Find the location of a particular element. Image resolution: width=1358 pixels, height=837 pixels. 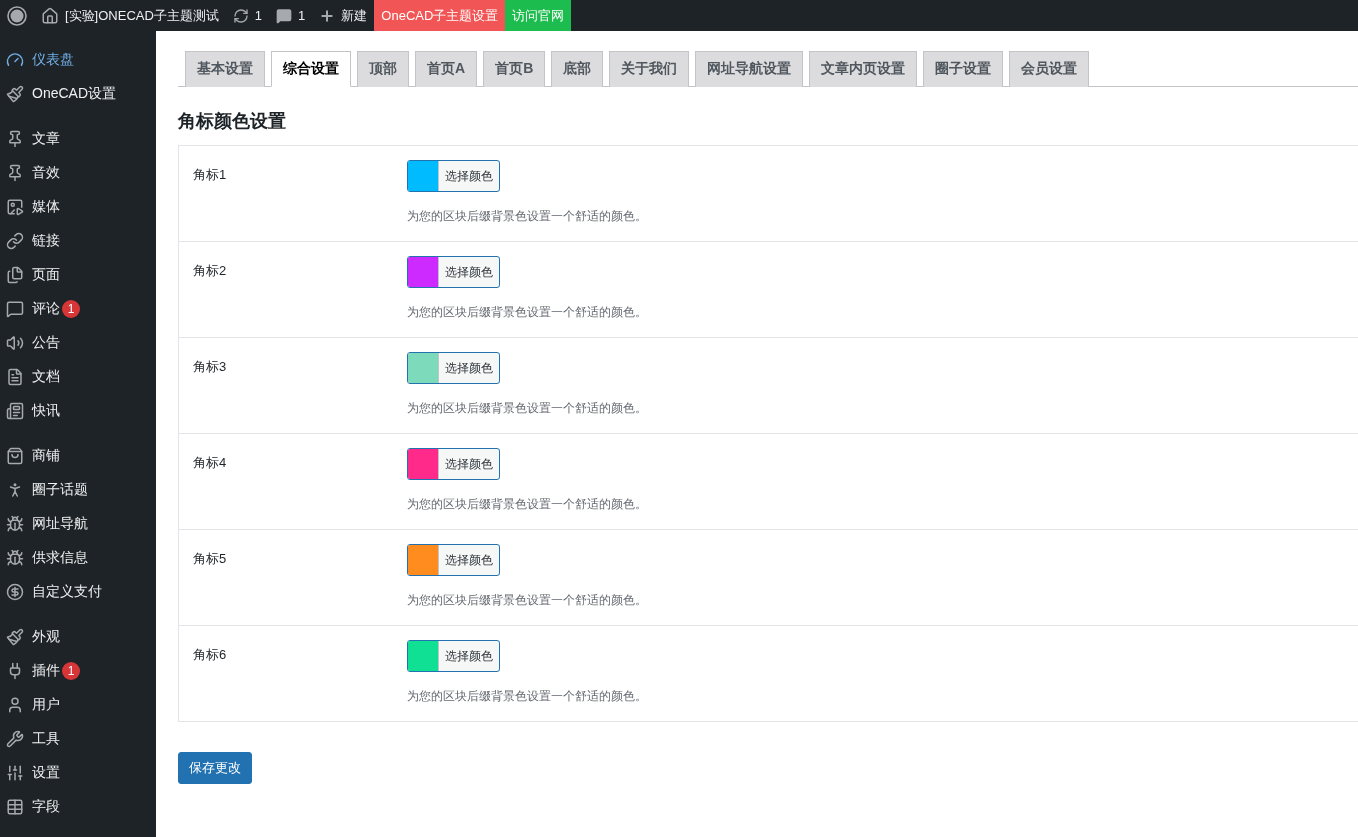

menu-item: 工具 is located at coordinates (78, 739).